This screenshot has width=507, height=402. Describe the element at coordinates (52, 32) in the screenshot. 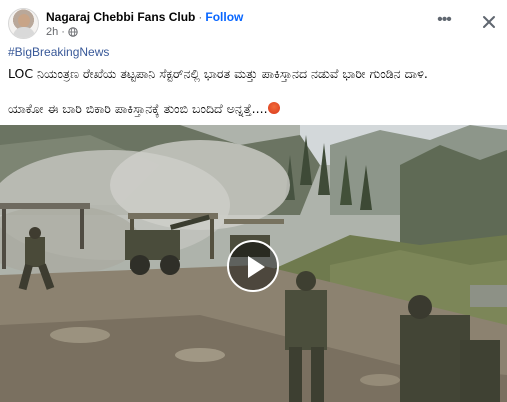

I see `post-time: 2h` at that location.